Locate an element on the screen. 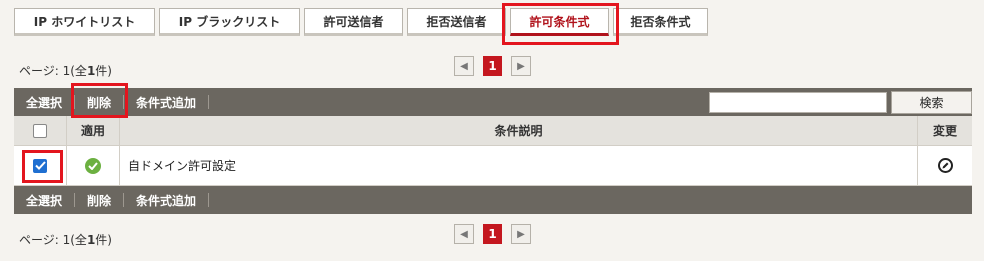  edit-pencil-icon is located at coordinates (945, 165).